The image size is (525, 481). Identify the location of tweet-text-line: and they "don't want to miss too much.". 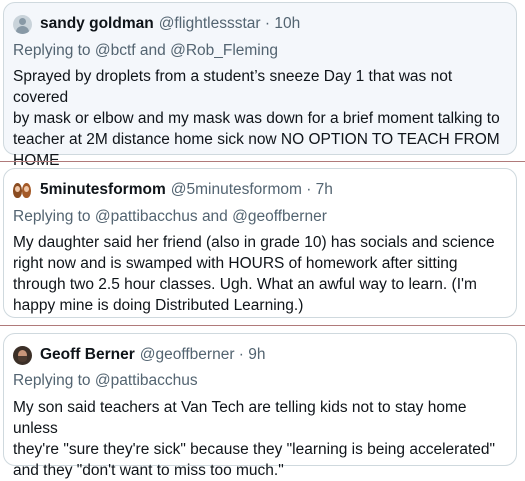
(148, 470).